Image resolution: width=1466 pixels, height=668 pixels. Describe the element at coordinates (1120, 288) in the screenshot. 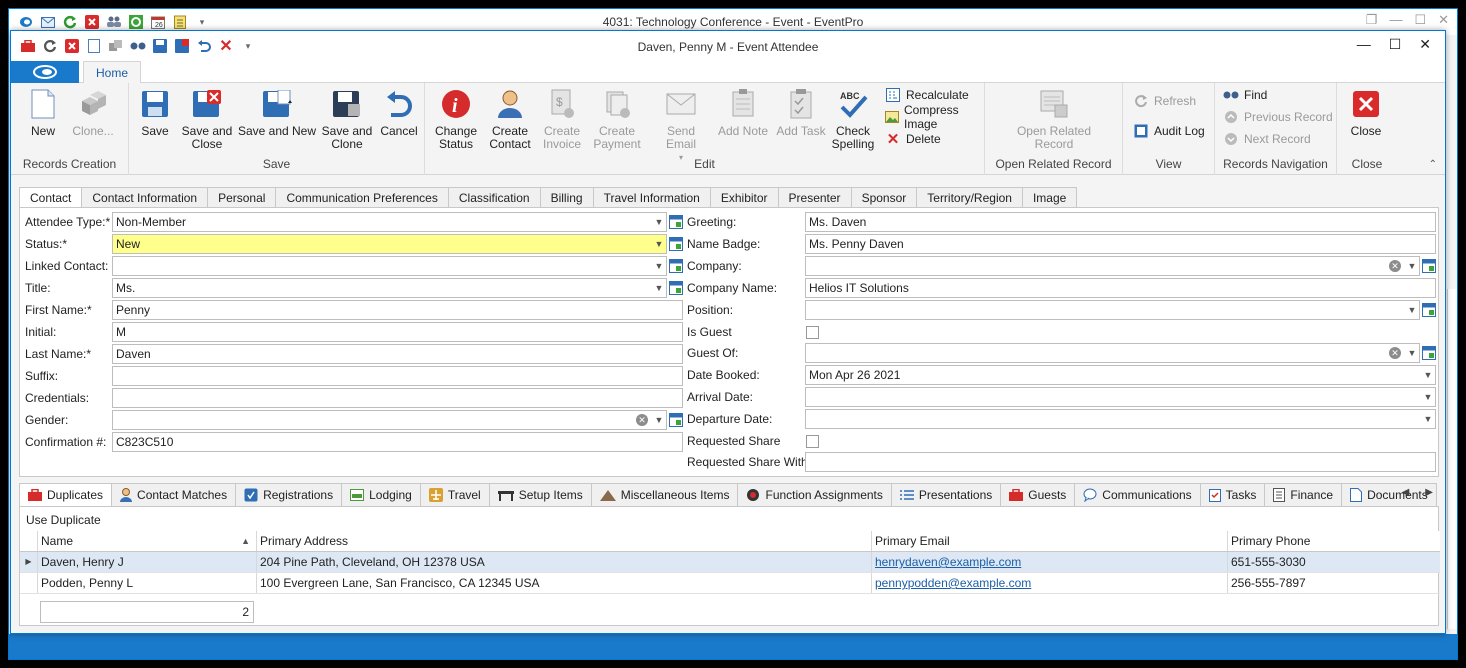

I see `company-name-field: Helios IT Solutions` at that location.